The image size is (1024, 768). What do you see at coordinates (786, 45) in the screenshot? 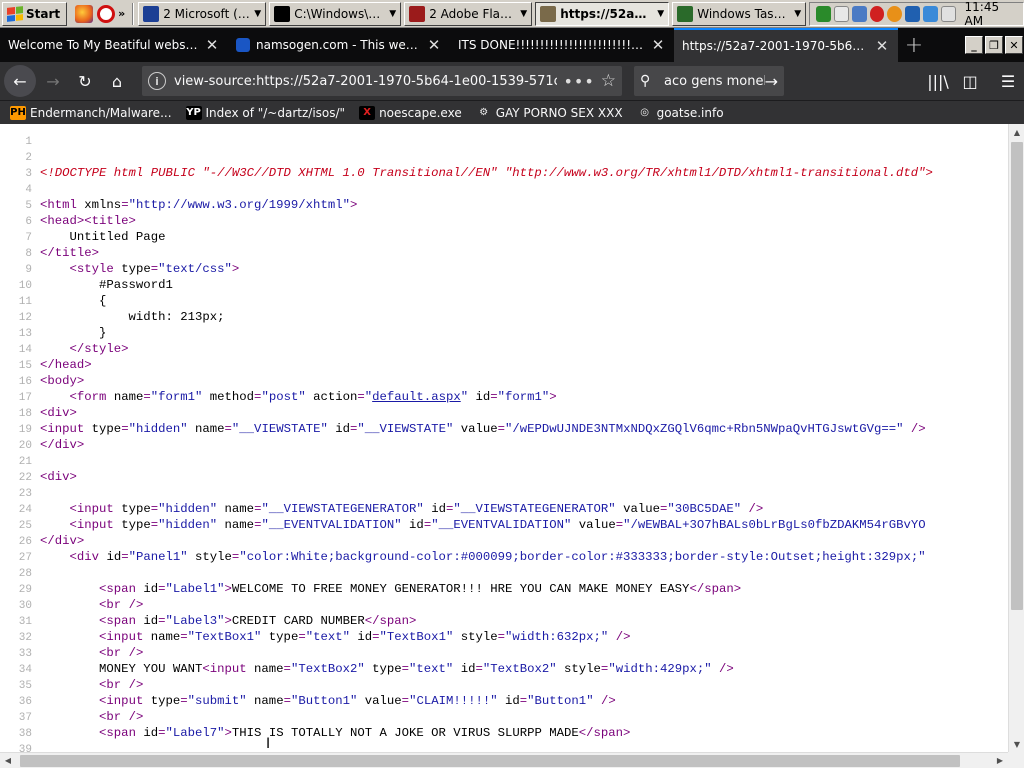
I see `browser-tab: https://52a7-2001-1970-5b64-1e00-1... ✕` at bounding box center [786, 45].